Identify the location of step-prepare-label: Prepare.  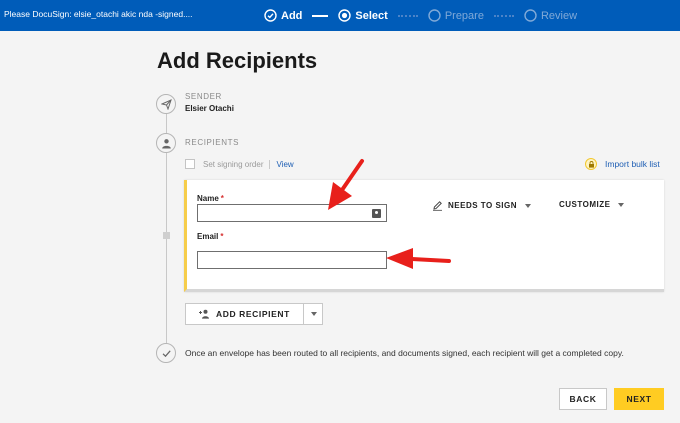
(464, 15).